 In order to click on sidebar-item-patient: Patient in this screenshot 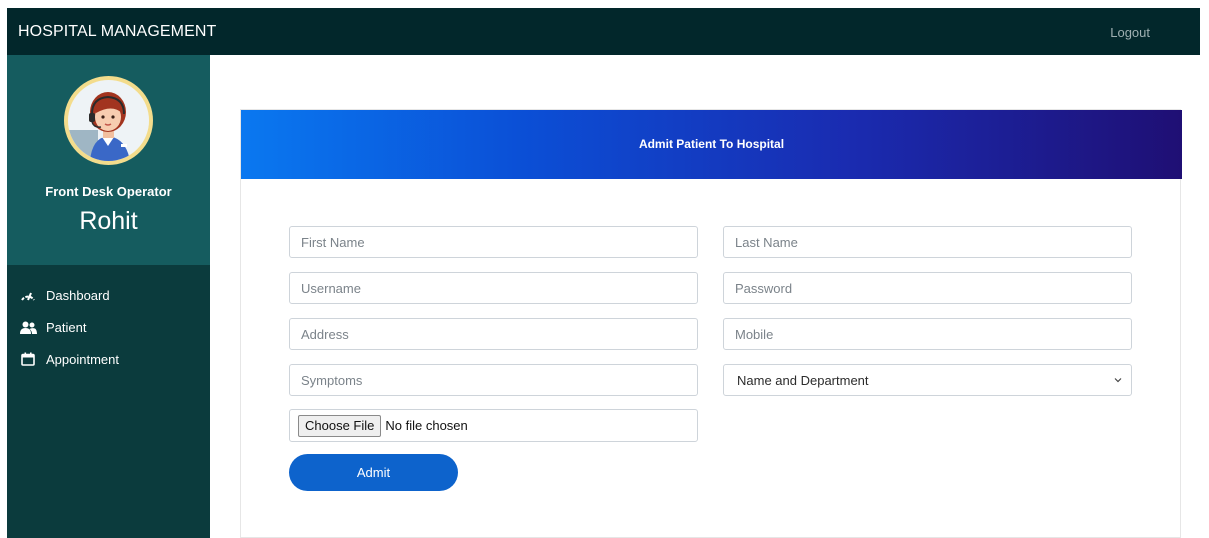, I will do `click(109, 327)`.